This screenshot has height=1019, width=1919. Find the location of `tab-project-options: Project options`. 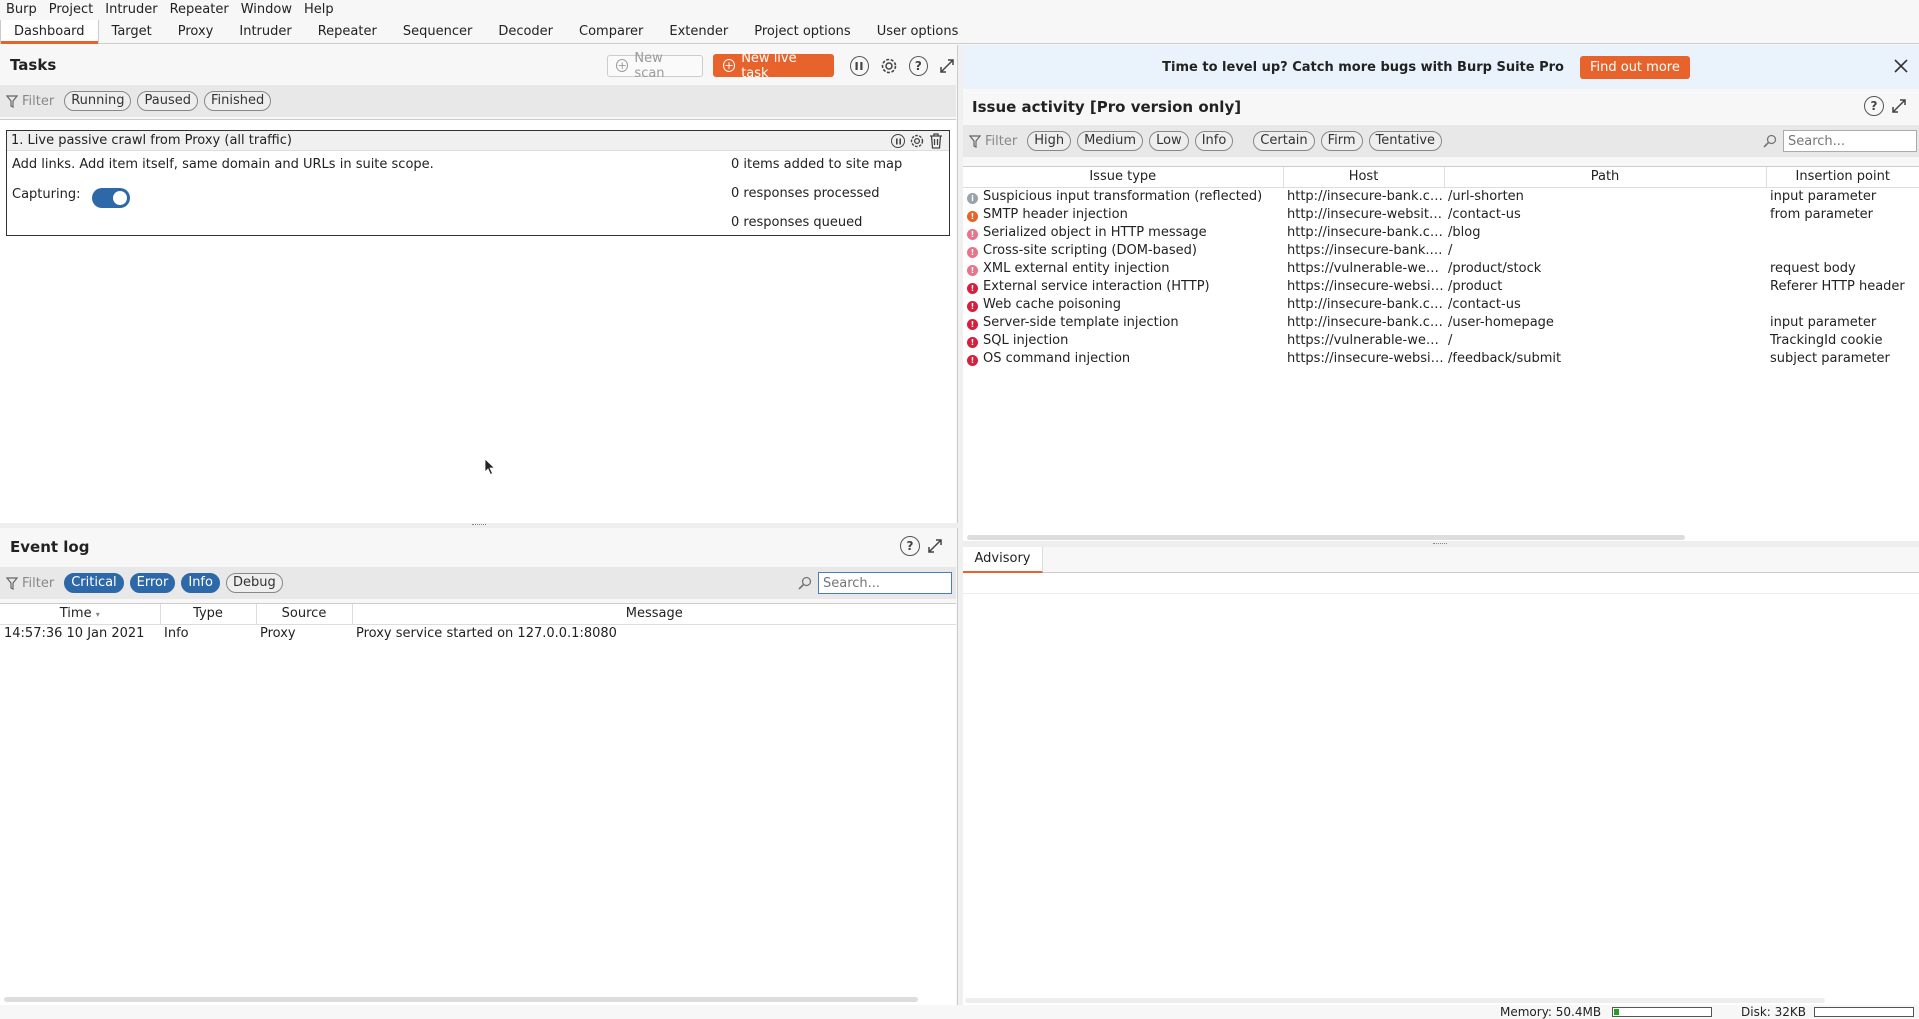

tab-project-options: Project options is located at coordinates (802, 31).